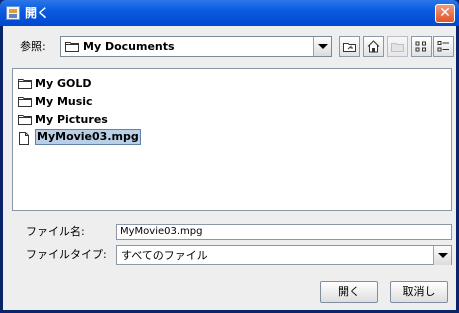 The image size is (459, 313). Describe the element at coordinates (13, 13) in the screenshot. I see `java-cup-icon` at that location.